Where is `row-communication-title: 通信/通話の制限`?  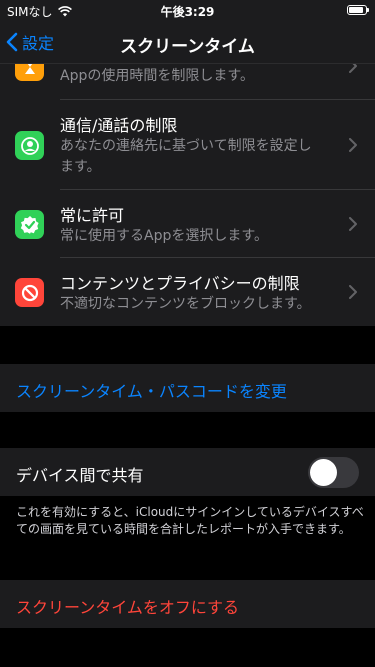
row-communication-title: 通信/通話の制限 is located at coordinates (119, 125).